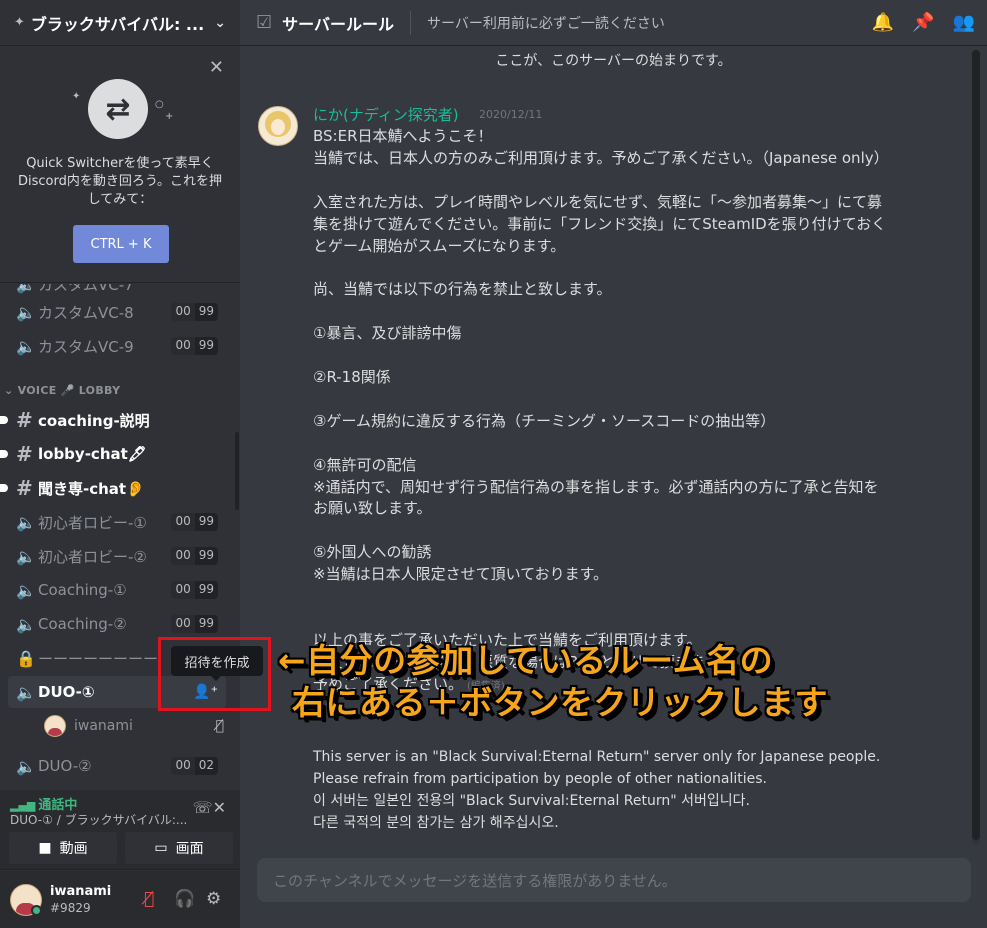  Describe the element at coordinates (117, 556) in the screenshot. I see `voice-channel-beginner2: 🔈 初心者ロビー-② 00 99` at that location.